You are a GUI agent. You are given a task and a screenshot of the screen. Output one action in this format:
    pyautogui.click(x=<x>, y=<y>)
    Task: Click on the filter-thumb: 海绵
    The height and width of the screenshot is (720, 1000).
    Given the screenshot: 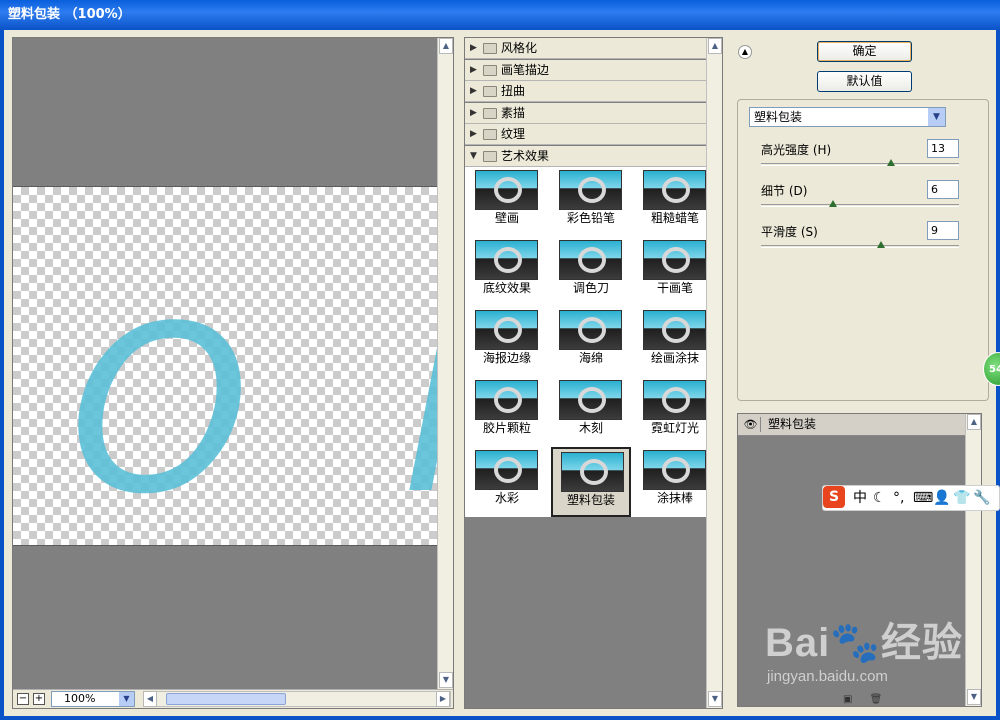 What is the action you would take?
    pyautogui.click(x=591, y=342)
    